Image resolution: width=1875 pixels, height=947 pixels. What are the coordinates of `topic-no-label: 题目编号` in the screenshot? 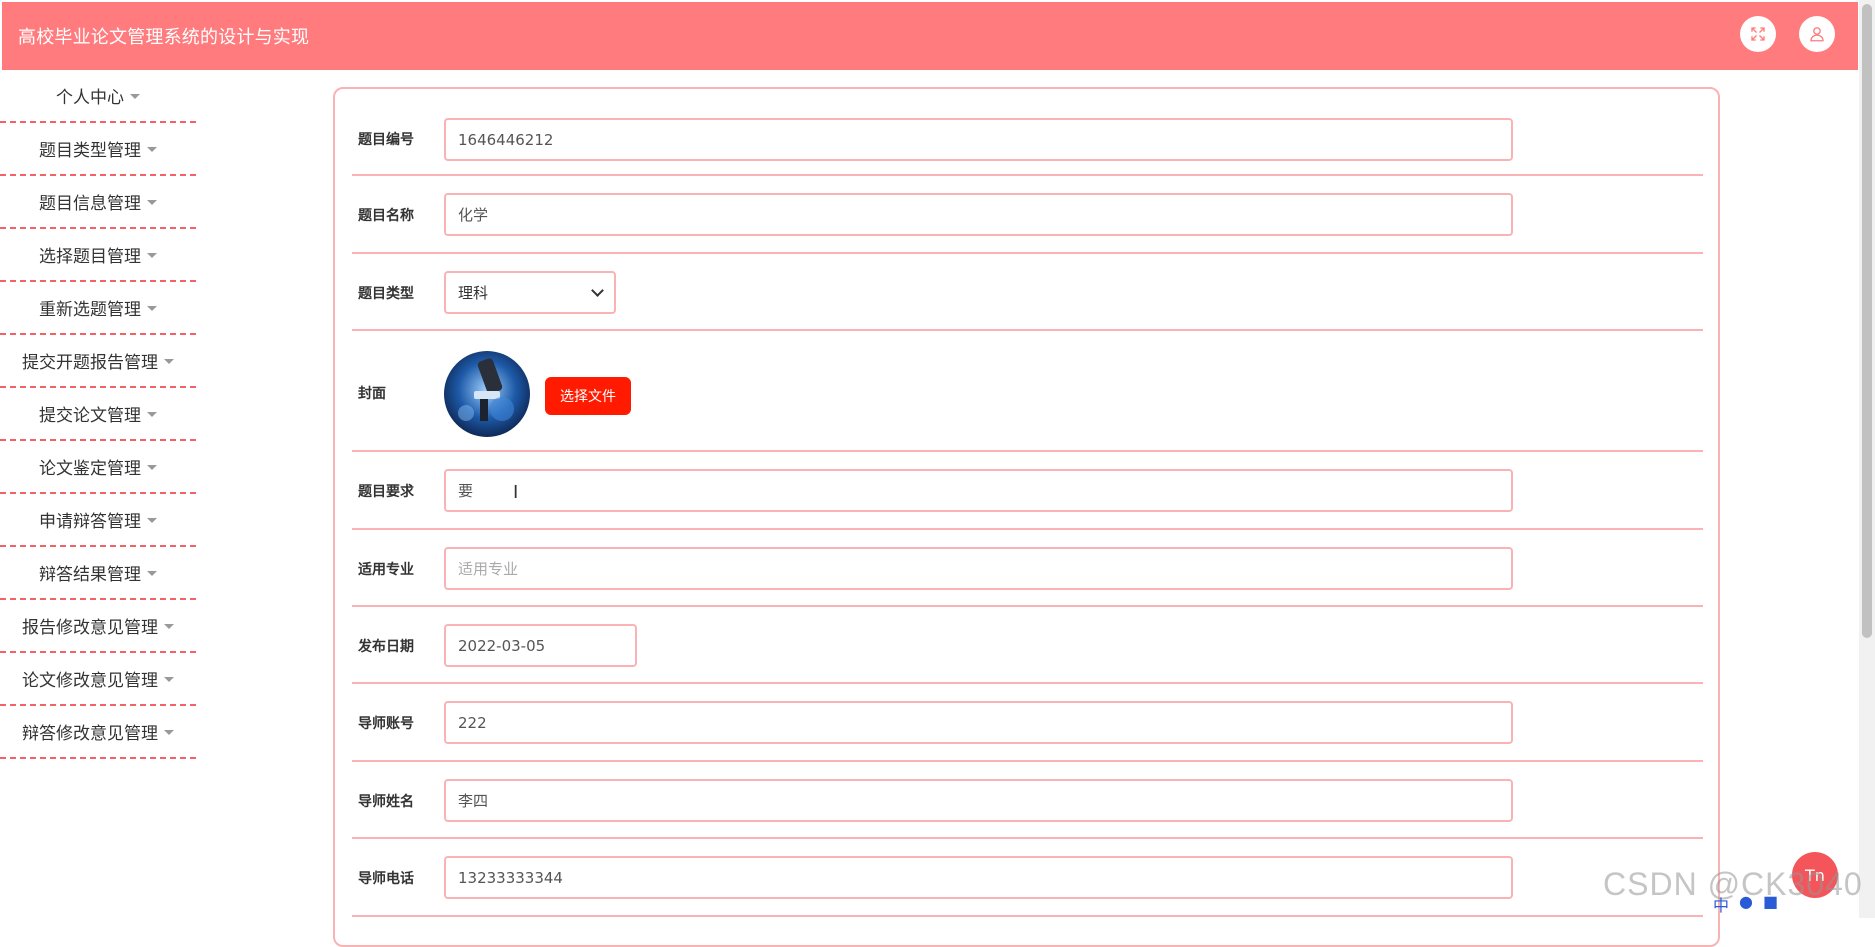 It's located at (386, 140).